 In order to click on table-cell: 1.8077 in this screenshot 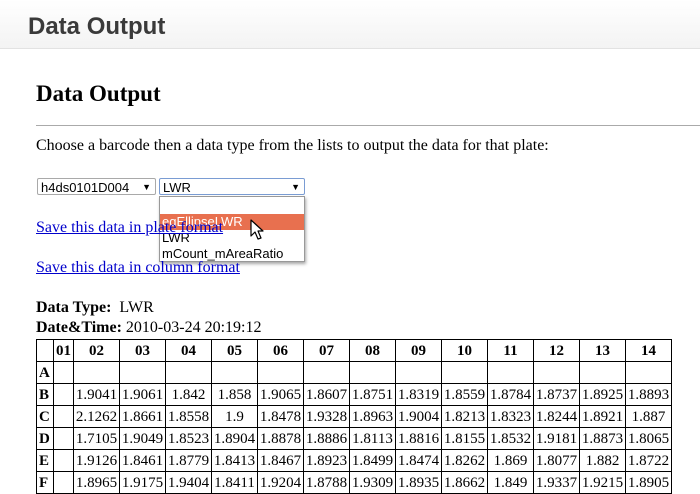, I will do `click(556, 460)`.